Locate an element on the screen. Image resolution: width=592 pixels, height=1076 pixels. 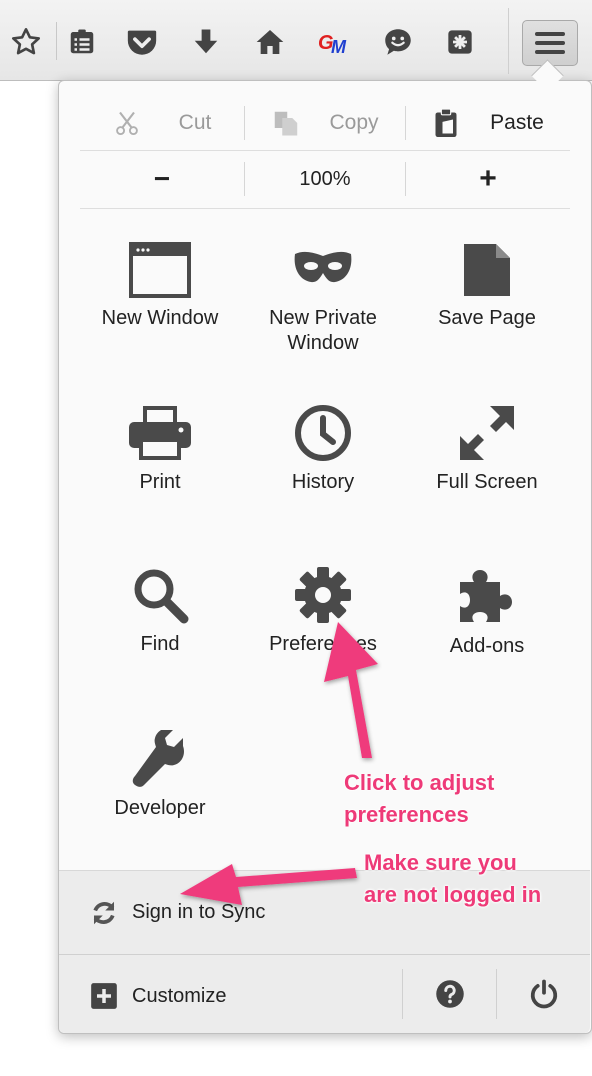
sync-icon is located at coordinates (104, 913).